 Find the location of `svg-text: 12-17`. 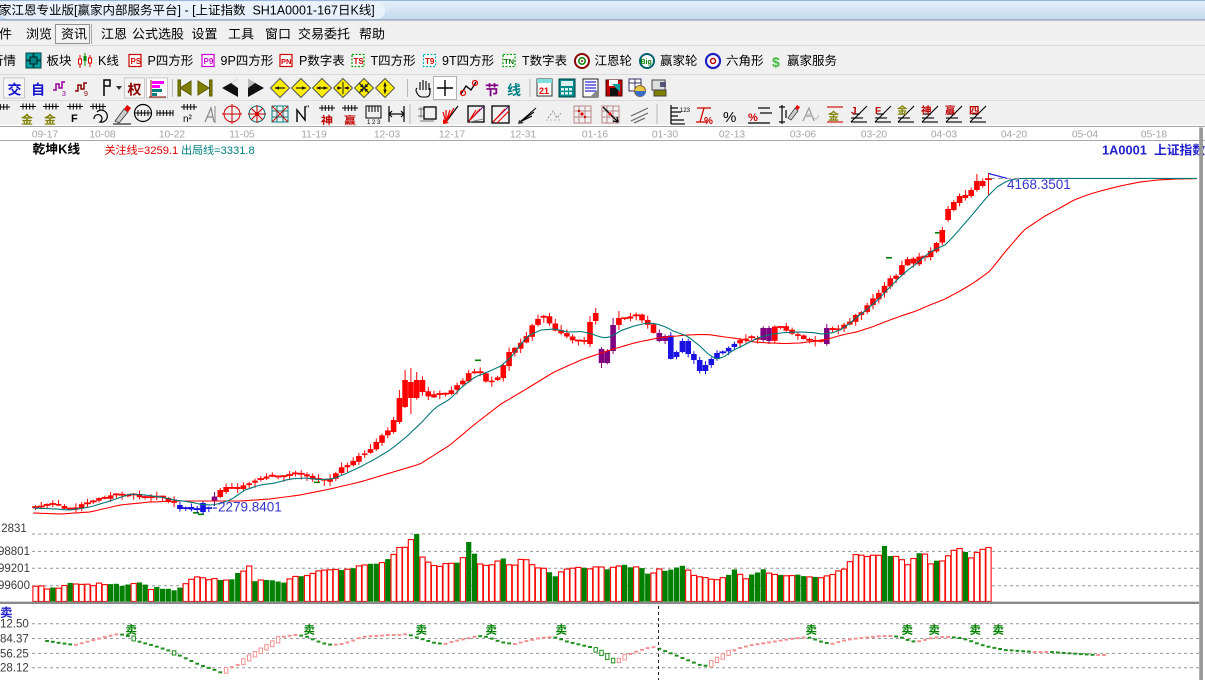

svg-text: 12-17 is located at coordinates (452, 135).